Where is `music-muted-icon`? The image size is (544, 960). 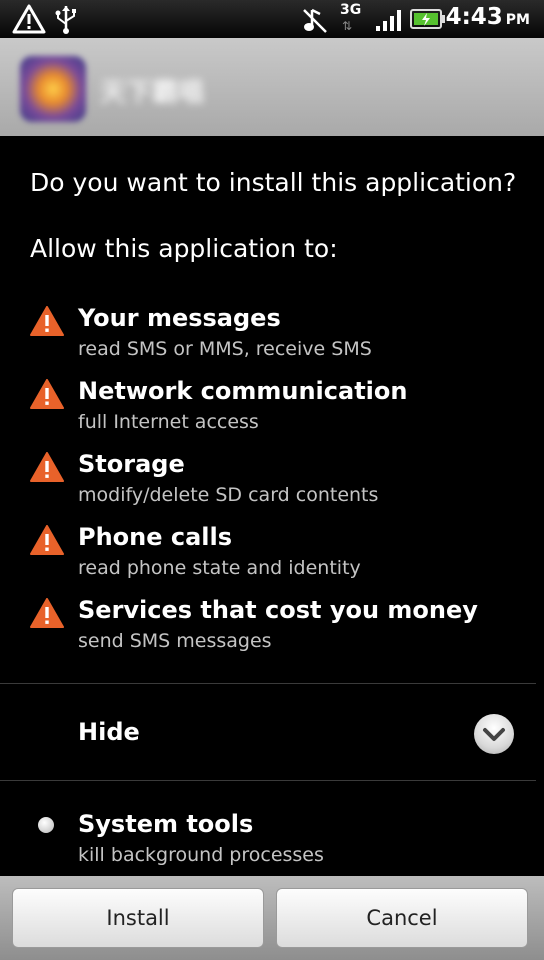
music-muted-icon is located at coordinates (315, 20).